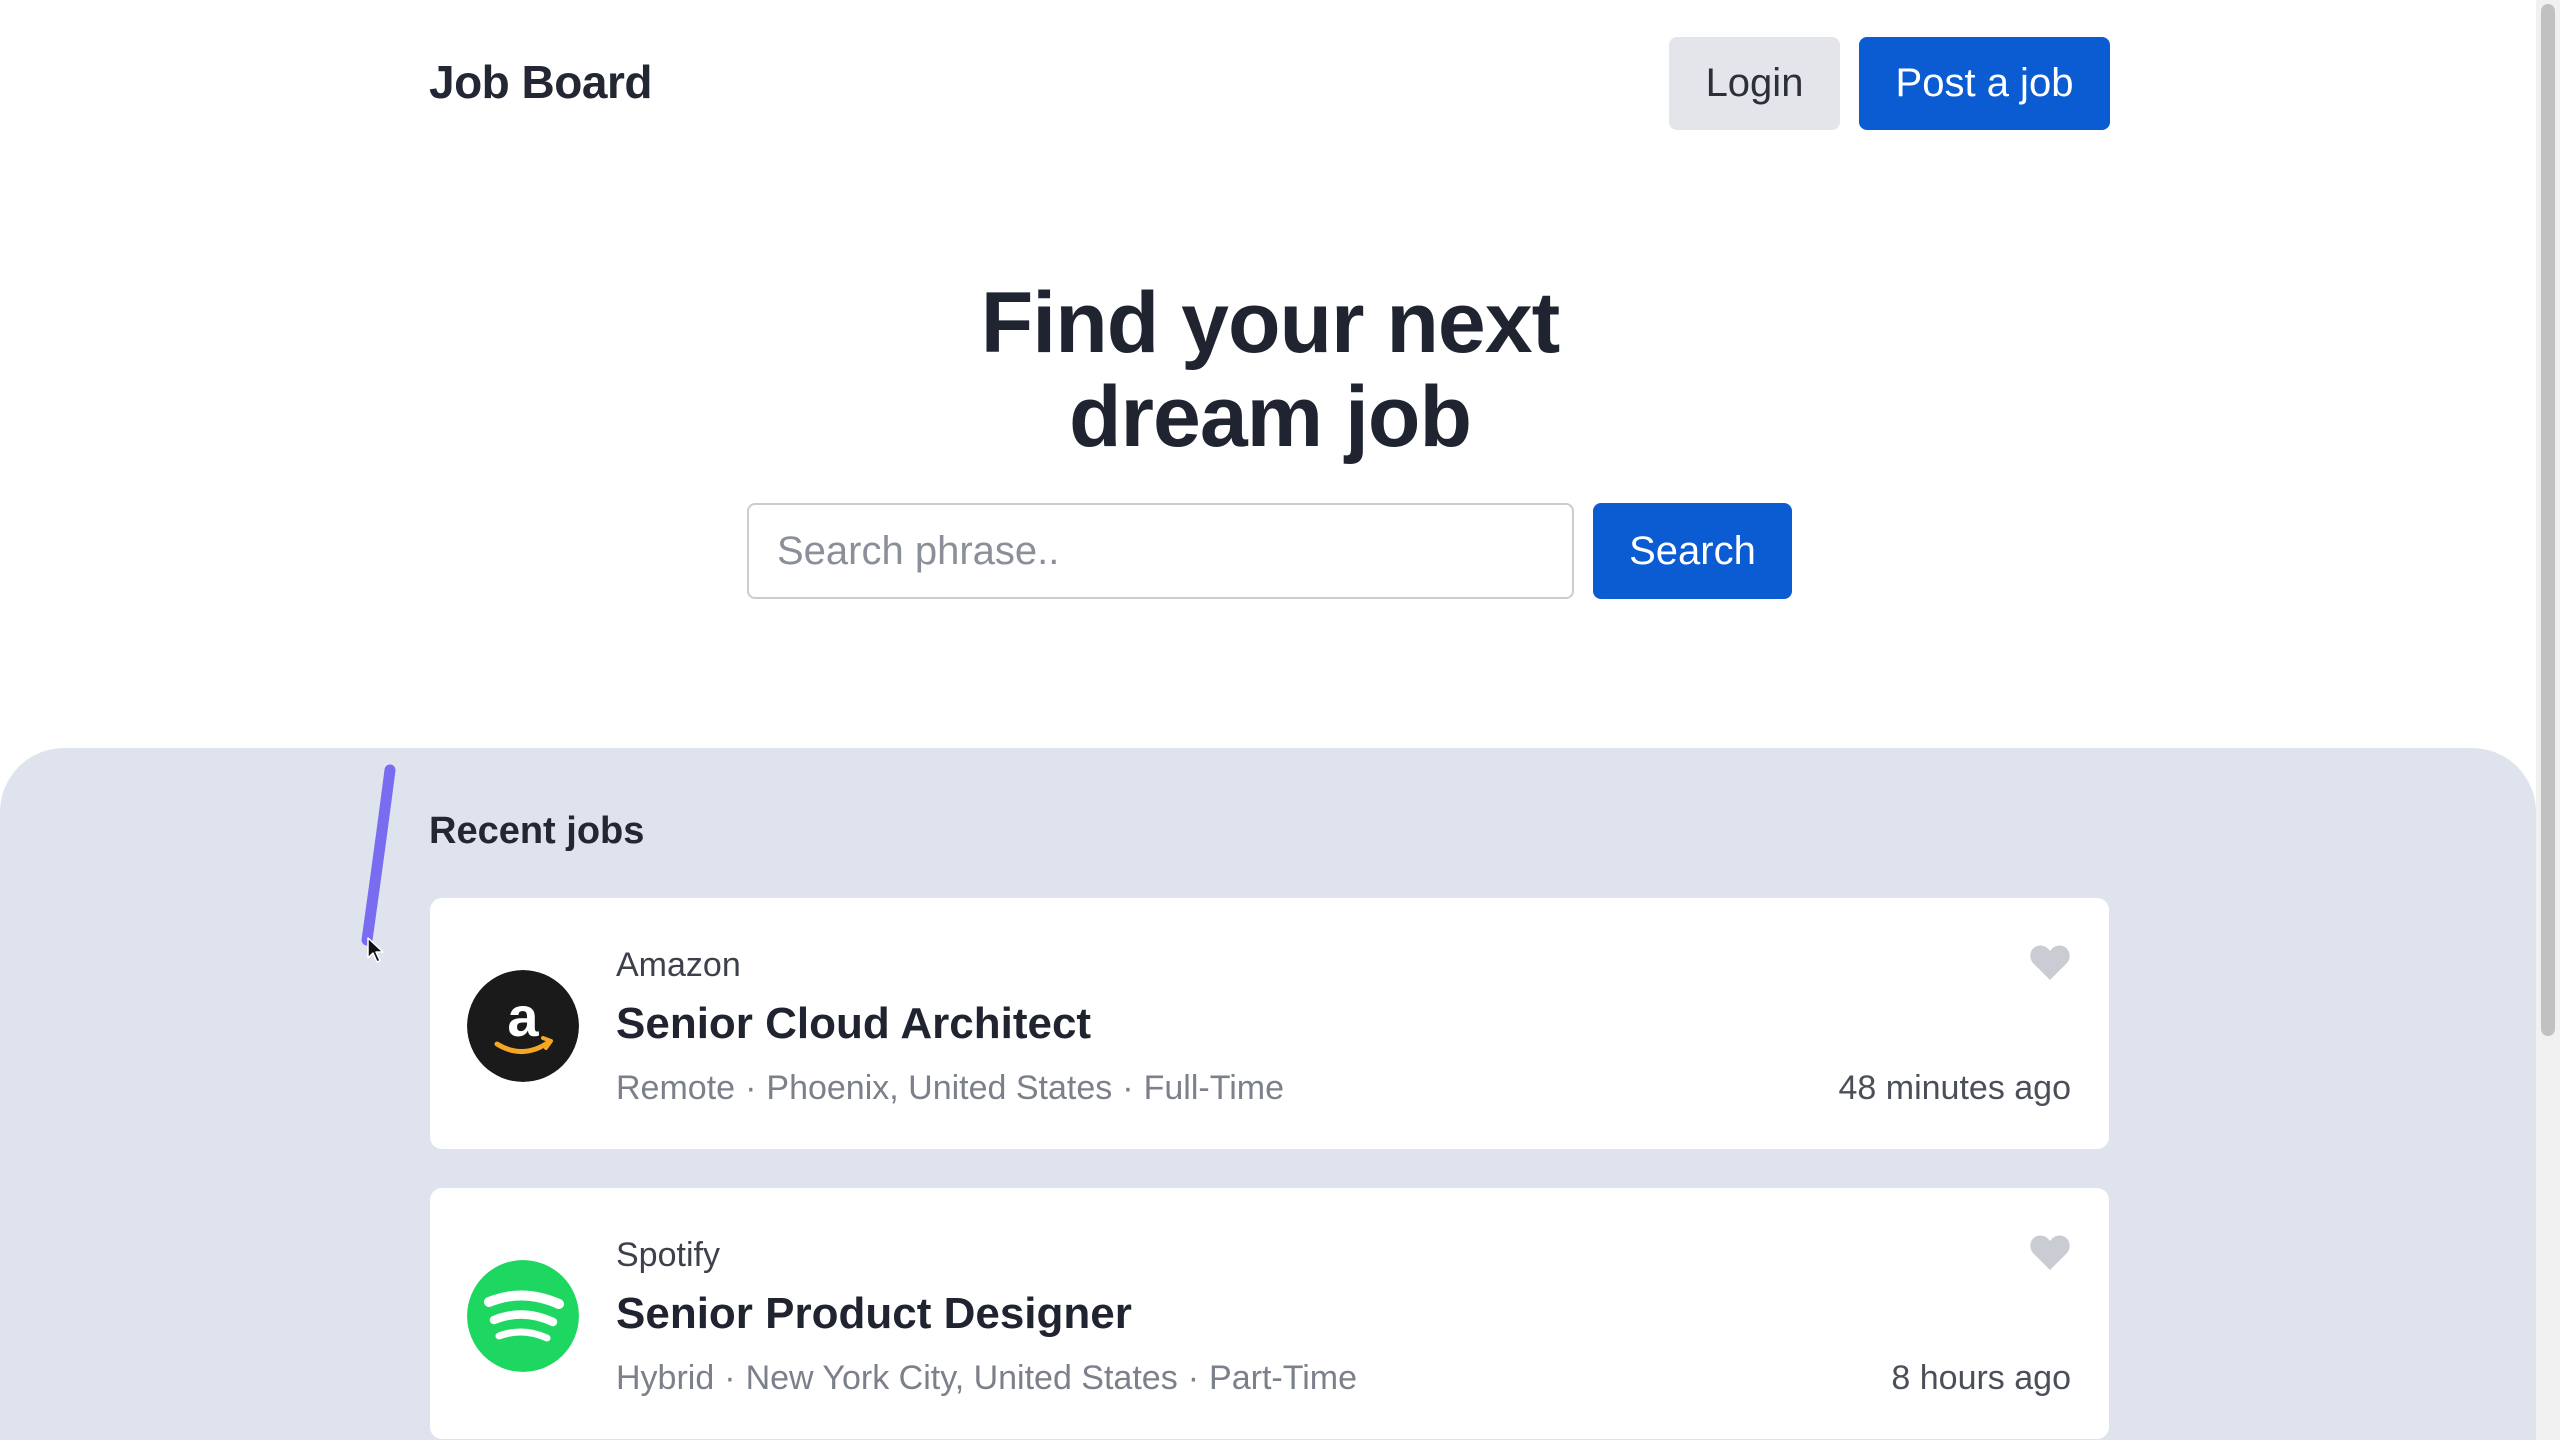 Image resolution: width=2560 pixels, height=1440 pixels. I want to click on job-location: New York City, United States, so click(961, 1378).